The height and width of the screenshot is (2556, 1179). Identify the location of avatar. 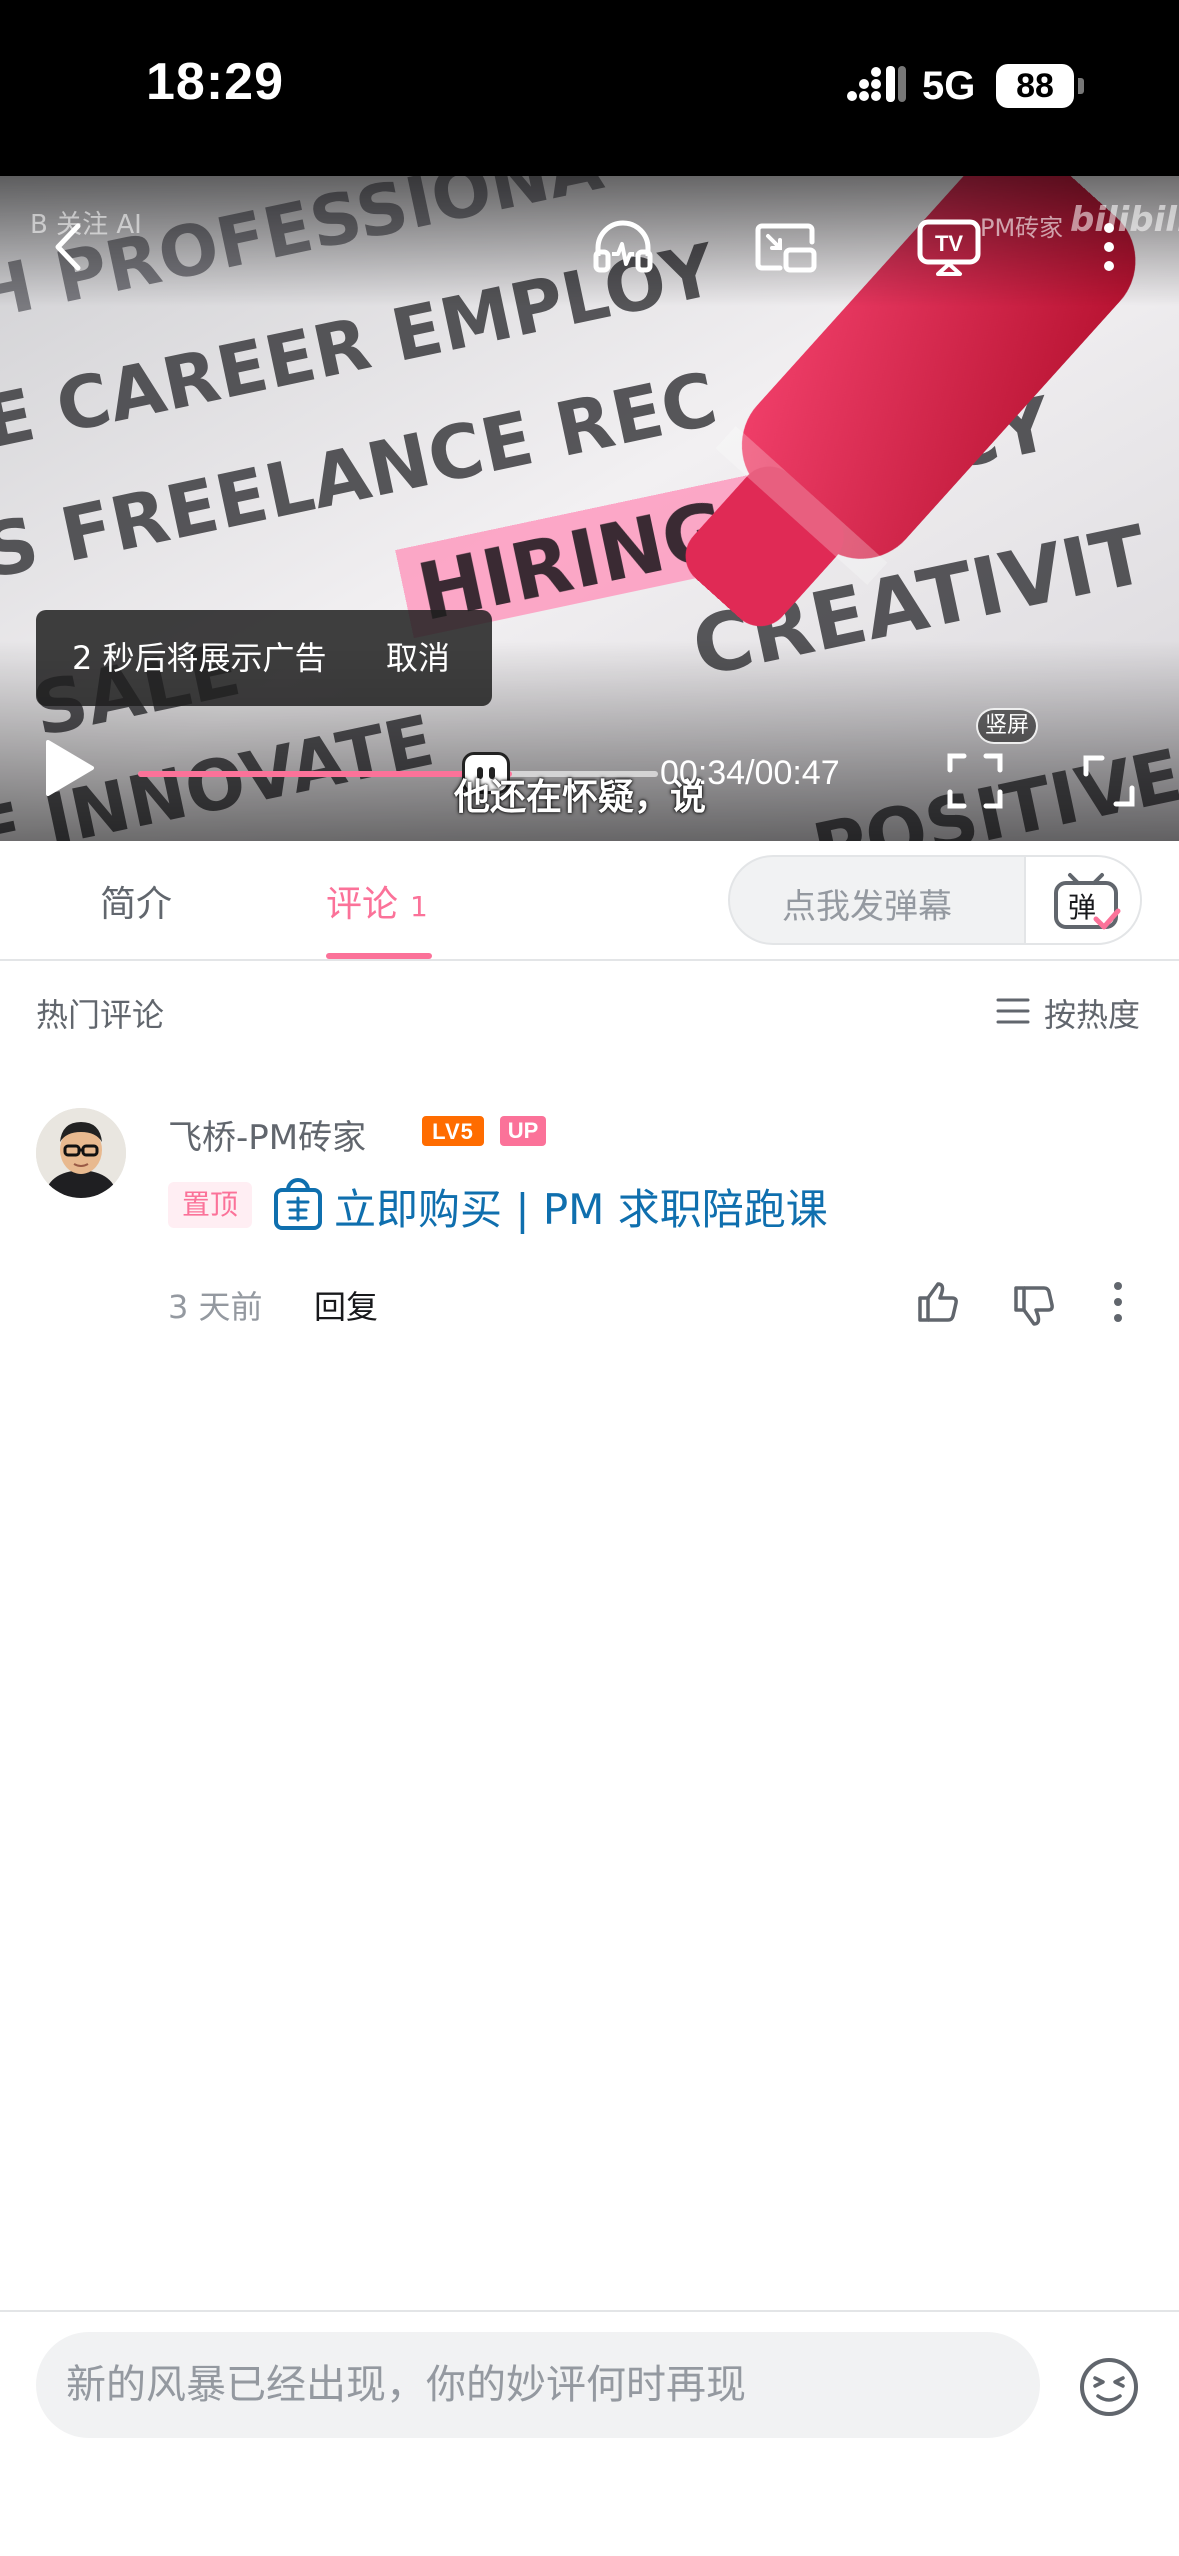
(81, 1153).